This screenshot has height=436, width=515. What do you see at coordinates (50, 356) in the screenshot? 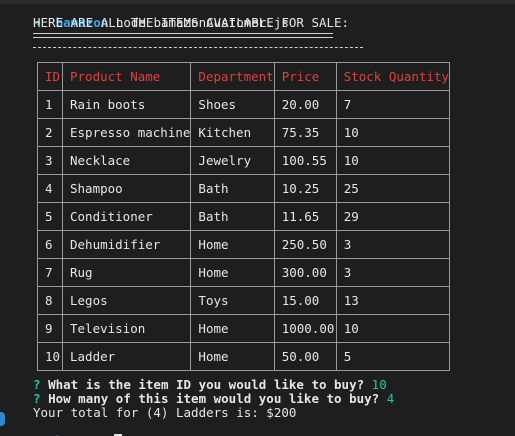
I see `cell-id: 10` at bounding box center [50, 356].